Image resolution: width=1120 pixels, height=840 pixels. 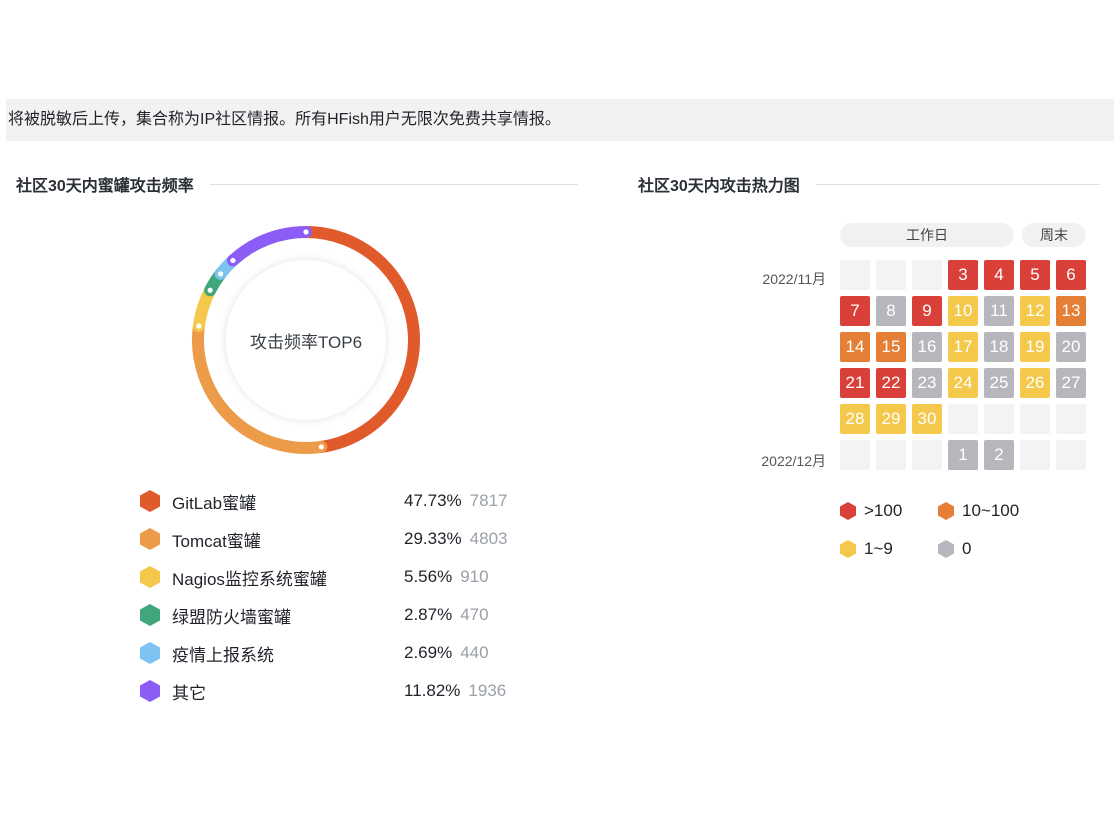 I want to click on legend-item: 绿盟防火墙蜜罐 2.87% 470, so click(x=360, y=615).